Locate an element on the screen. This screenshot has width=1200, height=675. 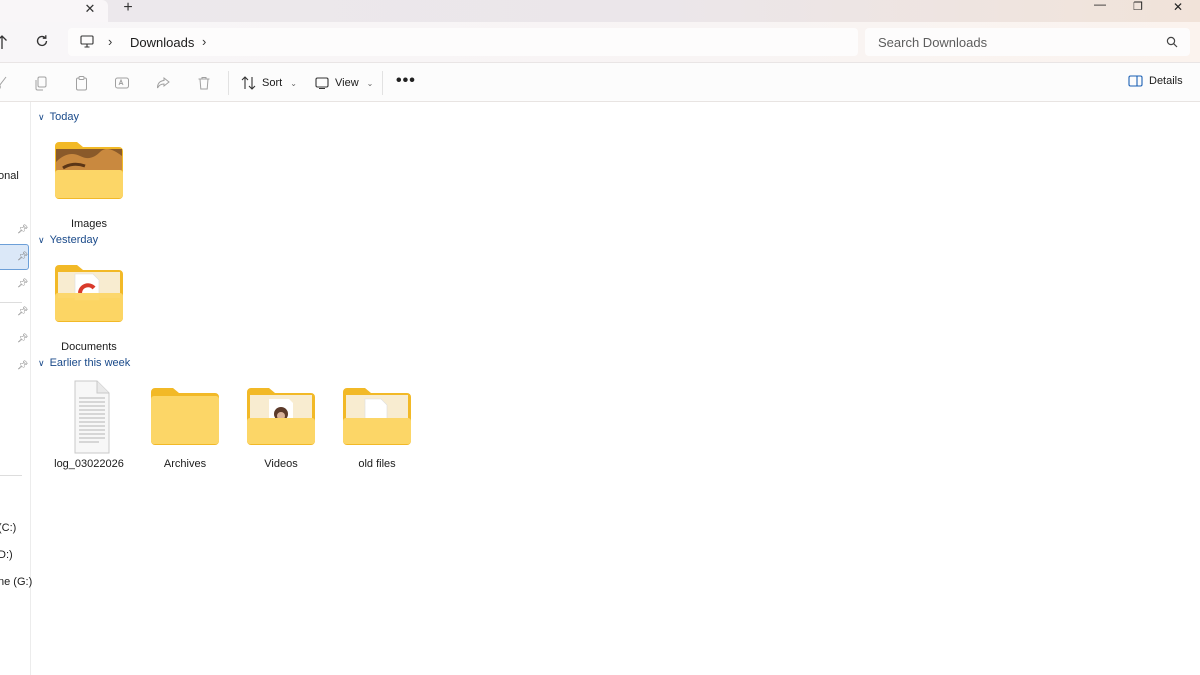
details-label: Details is located at coordinates (1166, 81).